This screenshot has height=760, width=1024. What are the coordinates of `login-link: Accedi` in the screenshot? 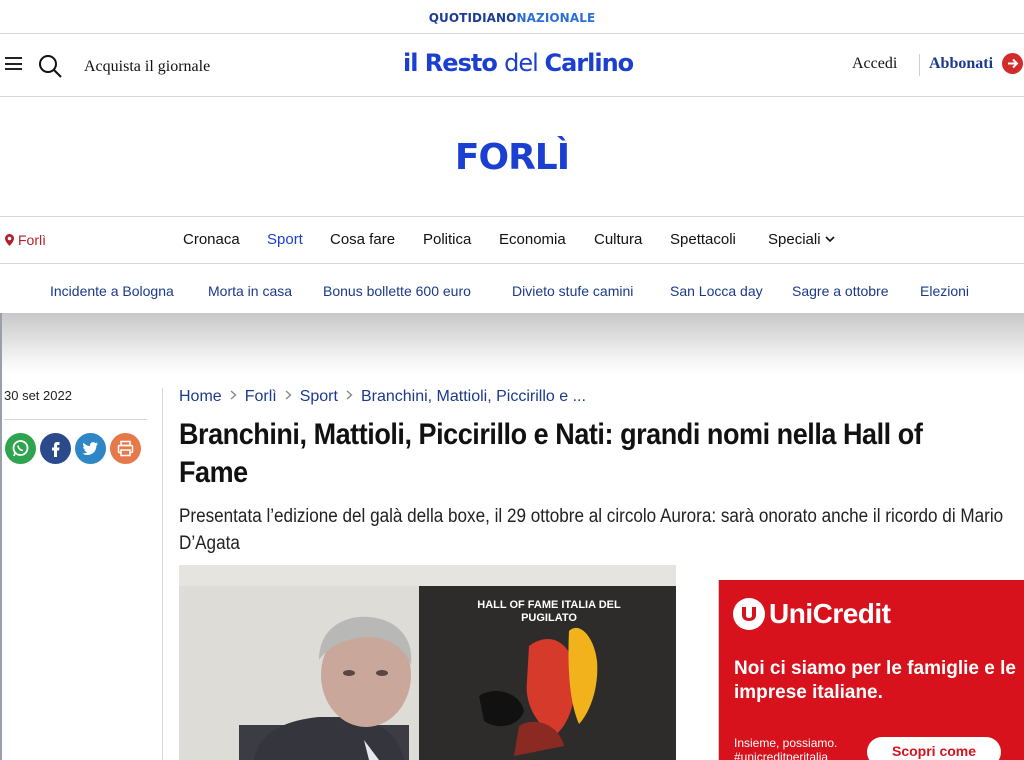 It's located at (874, 64).